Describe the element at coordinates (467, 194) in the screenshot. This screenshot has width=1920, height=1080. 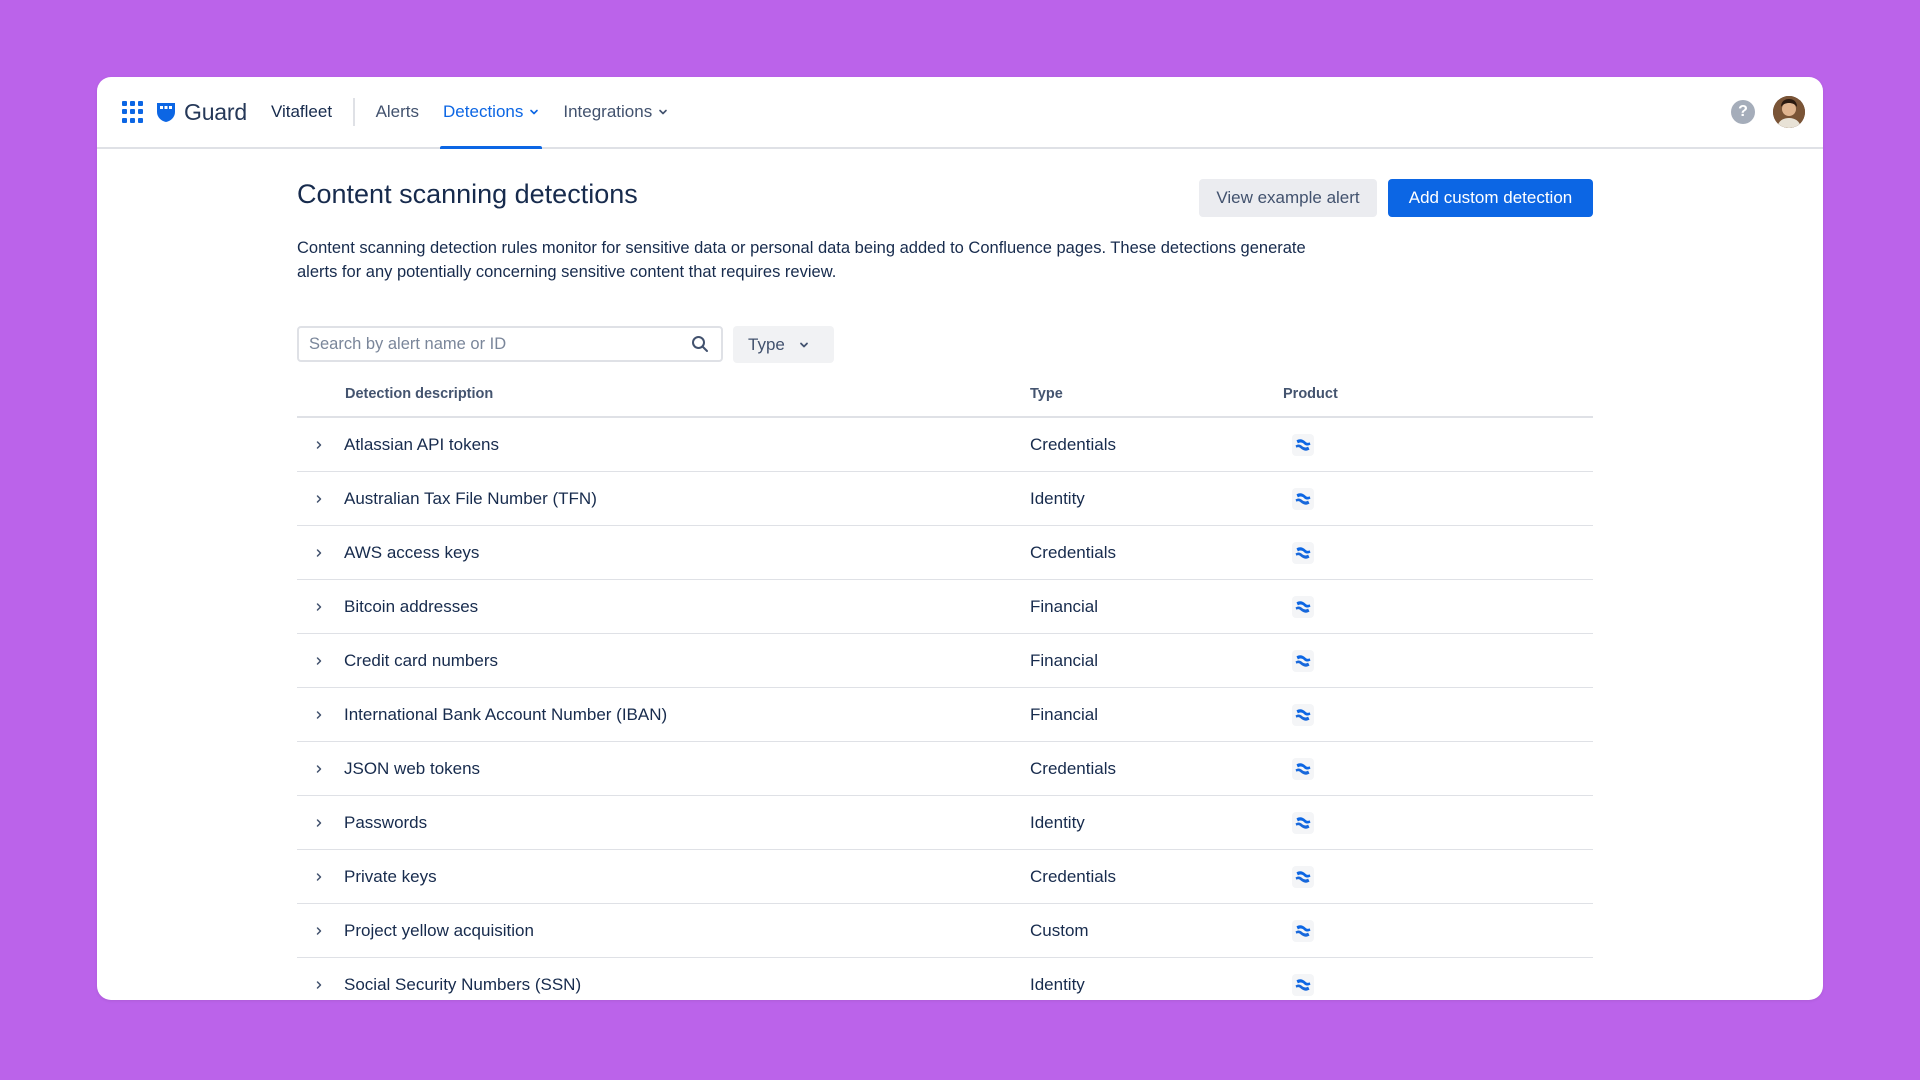
I see `page-title: Content scanning detections` at that location.